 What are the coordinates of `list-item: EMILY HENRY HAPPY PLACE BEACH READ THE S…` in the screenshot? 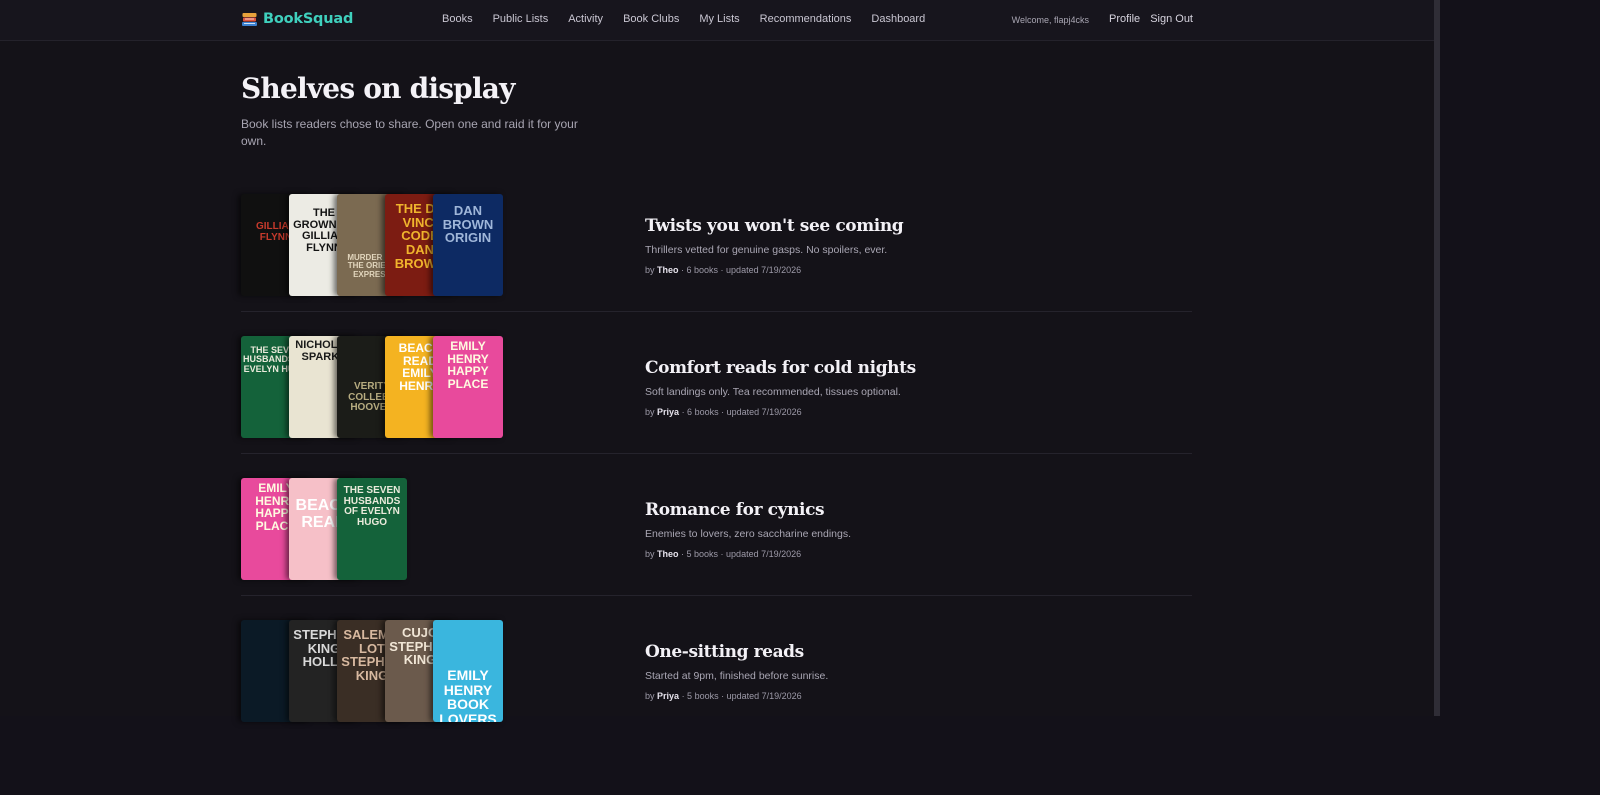 It's located at (716, 525).